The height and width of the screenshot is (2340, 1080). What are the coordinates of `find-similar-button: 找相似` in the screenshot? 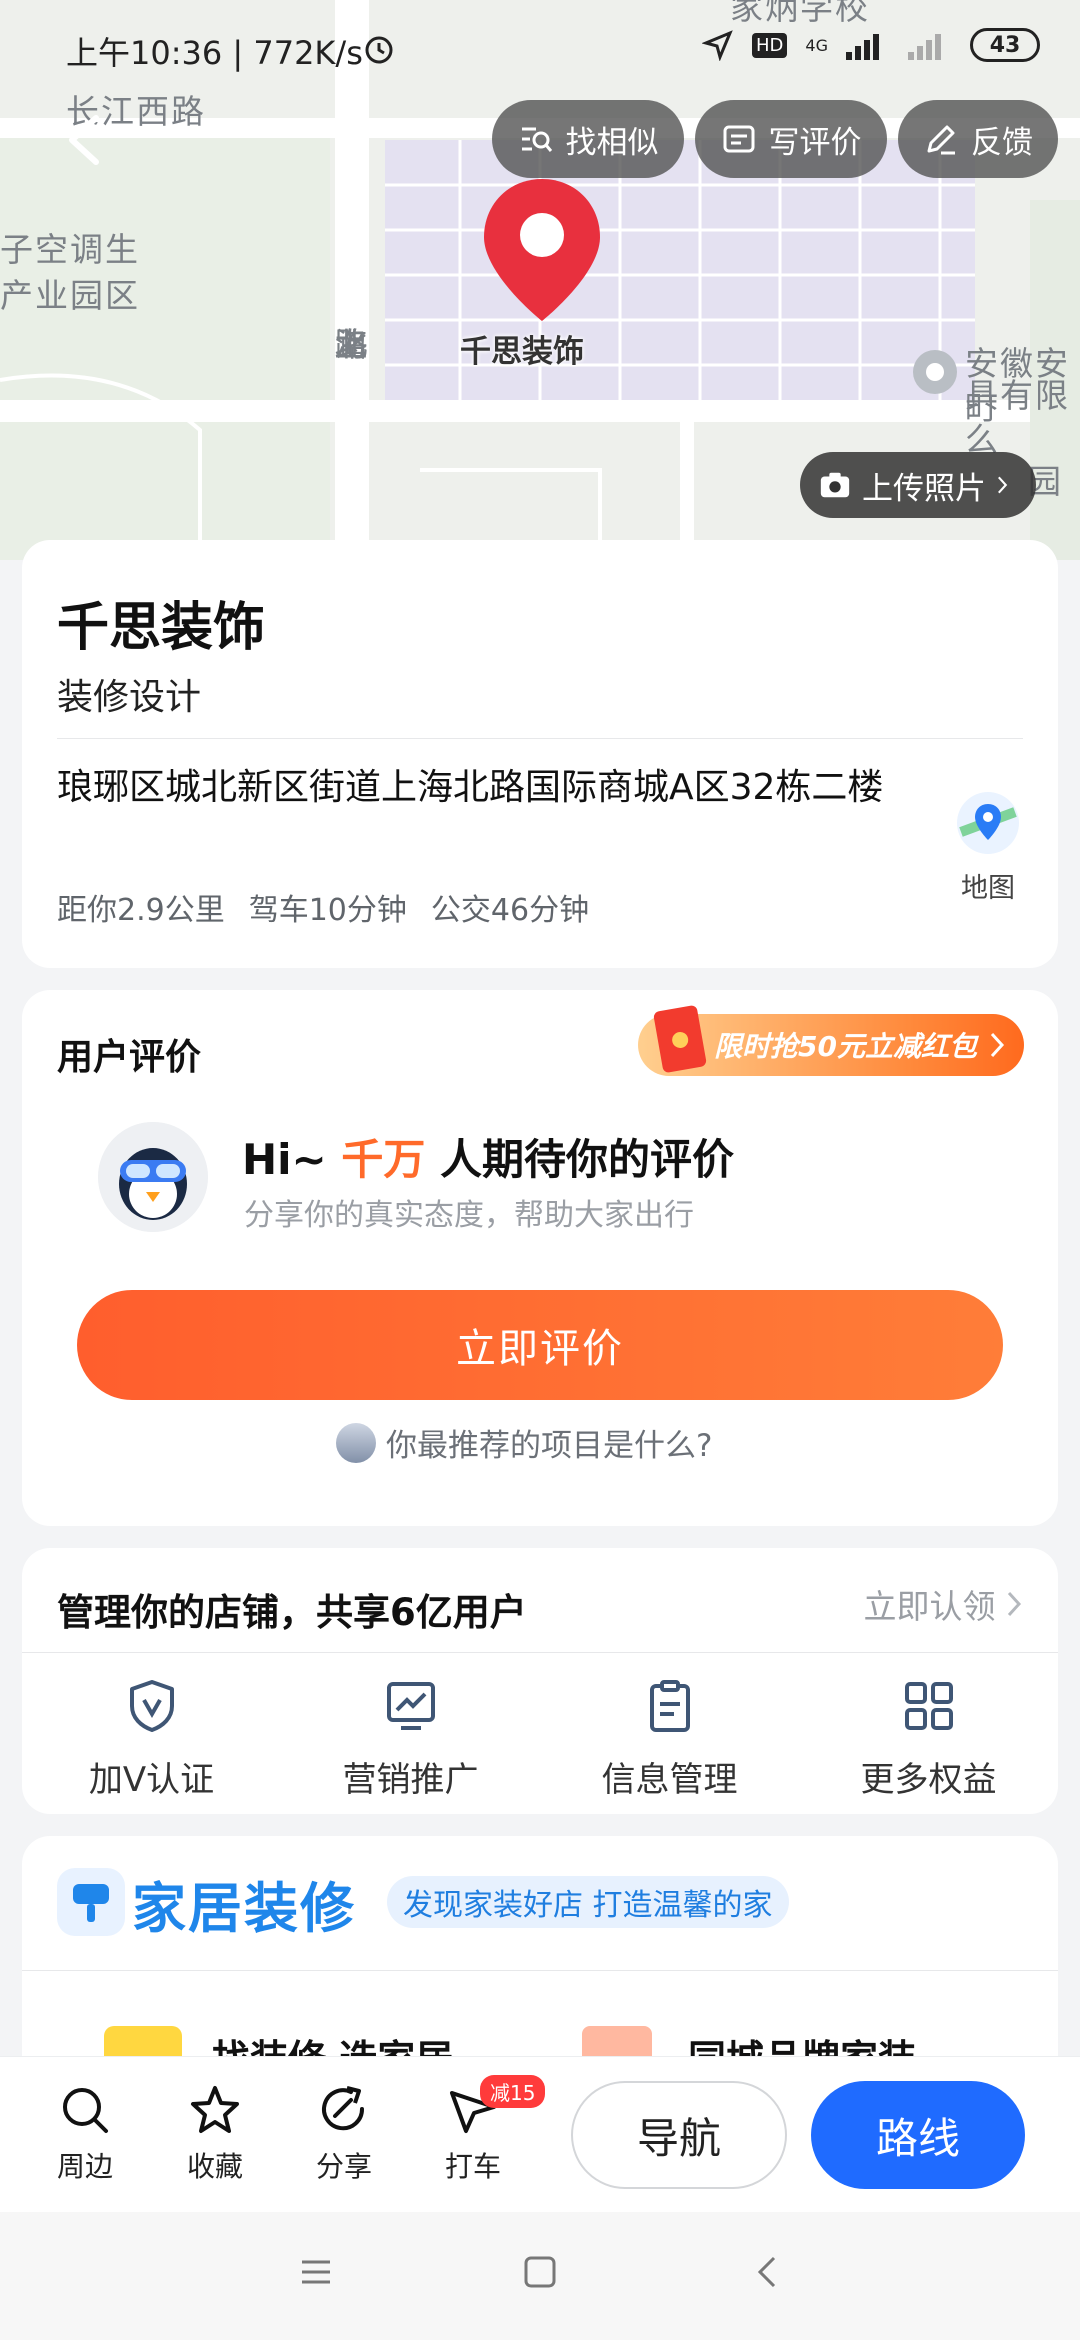 It's located at (588, 139).